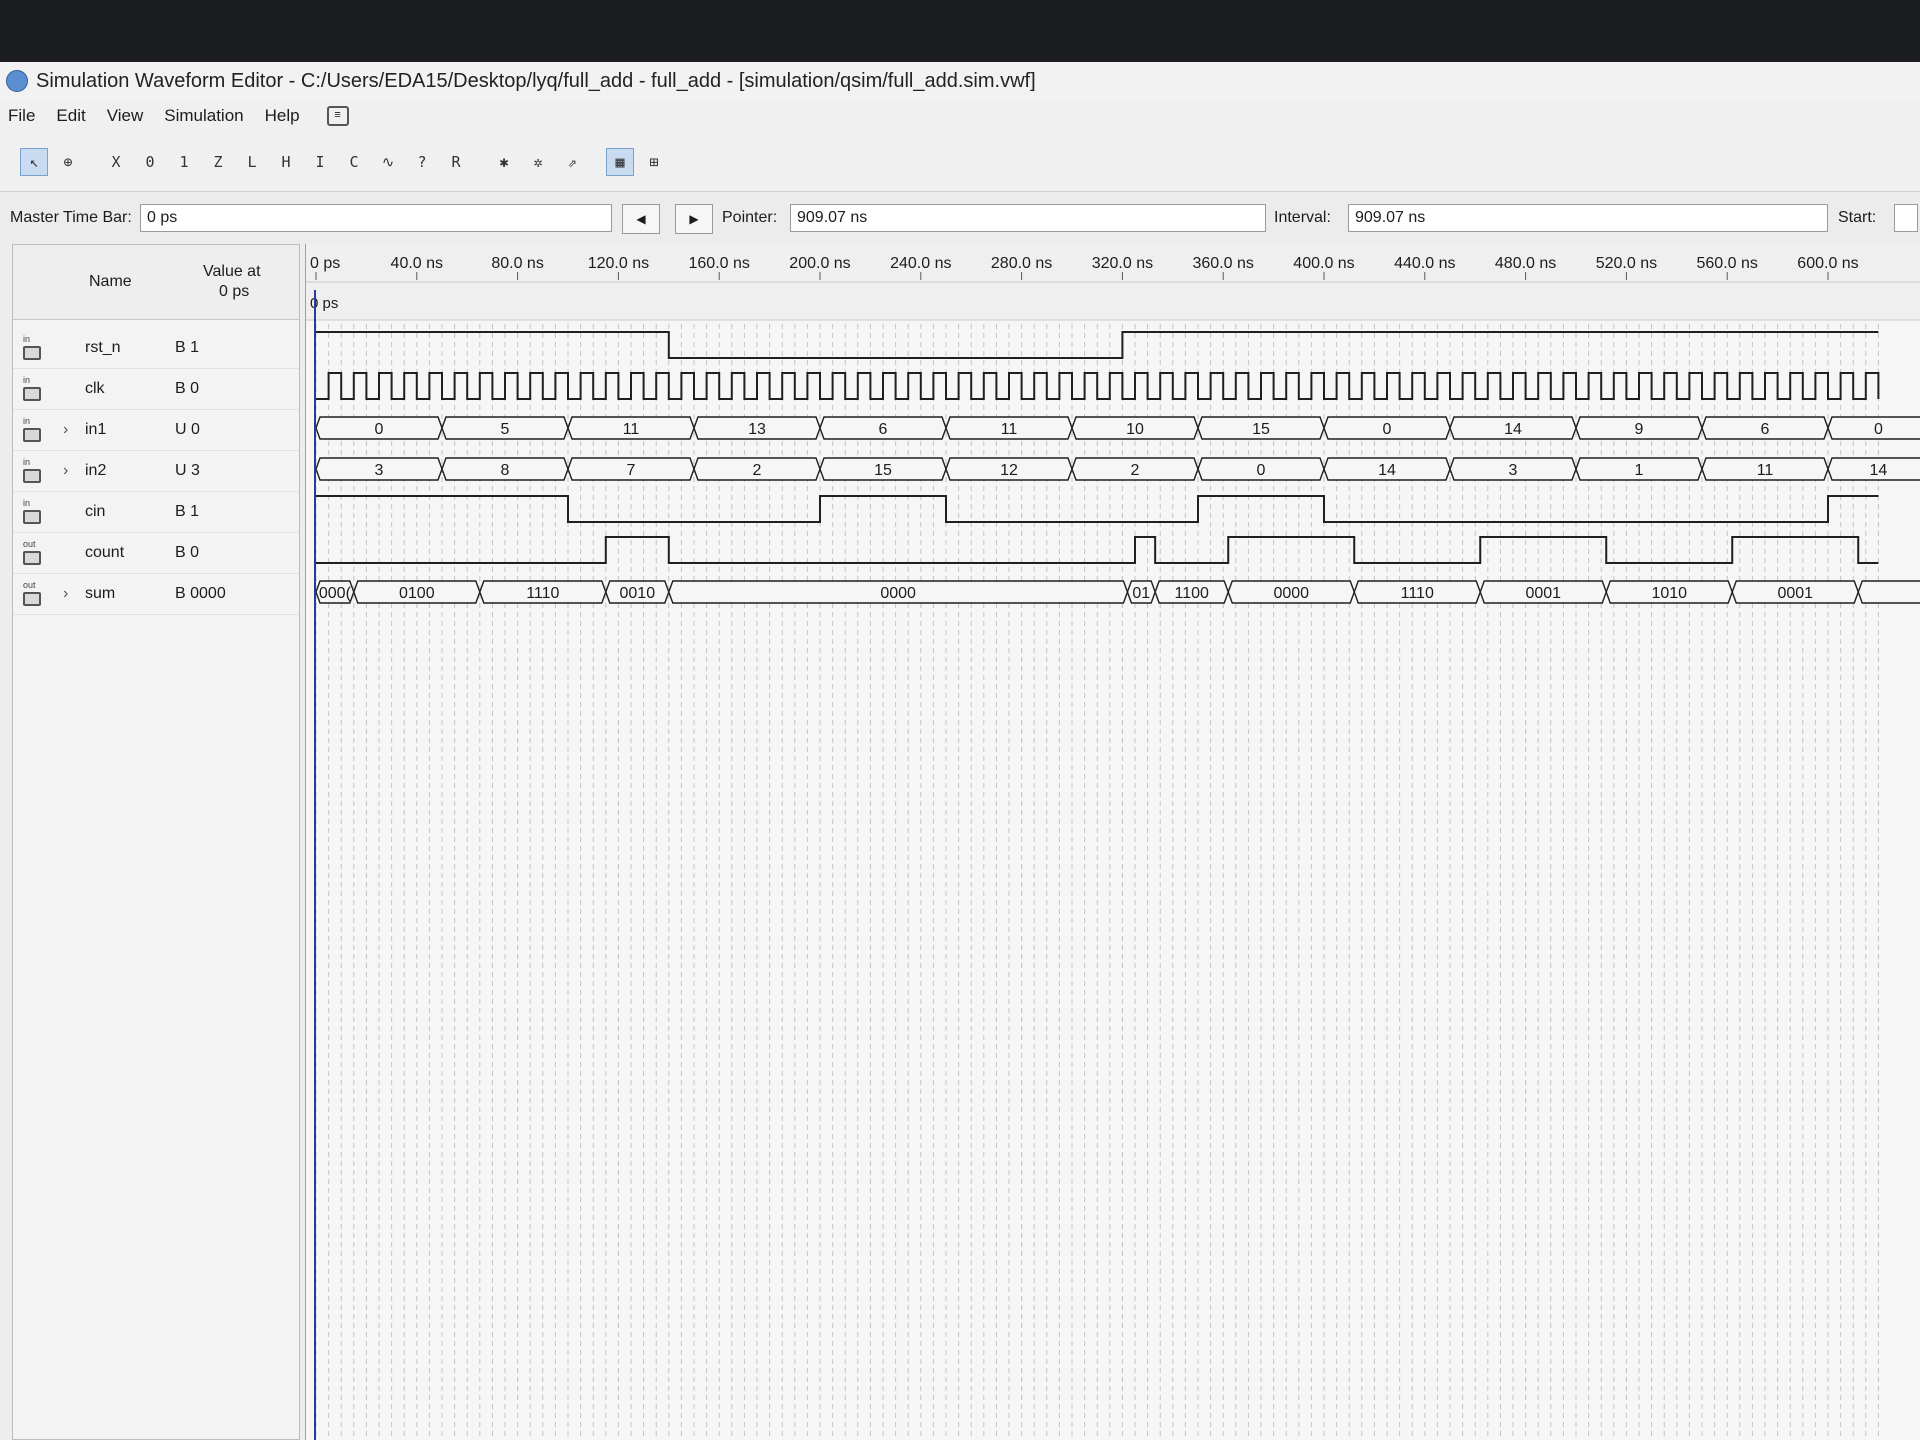 This screenshot has width=1920, height=1440. I want to click on selection-tool-icon: ↖, so click(34, 161).